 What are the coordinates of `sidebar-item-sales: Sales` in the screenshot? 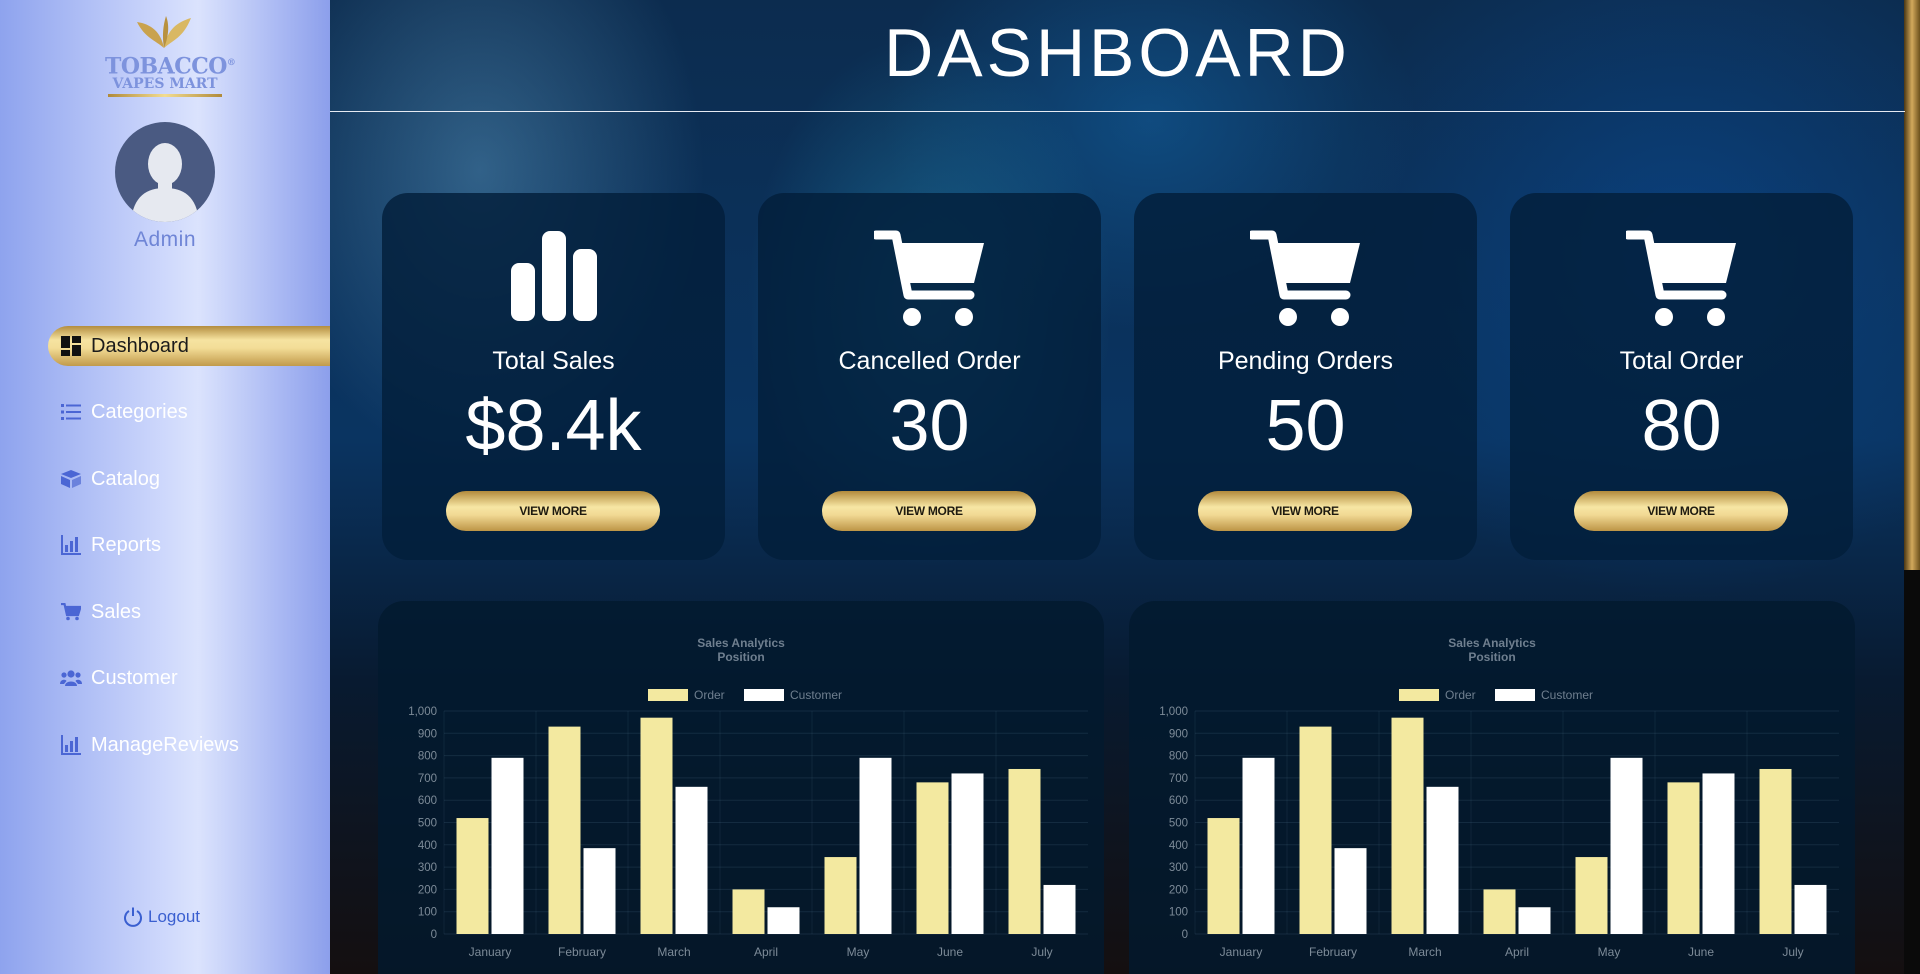 It's located at (189, 612).